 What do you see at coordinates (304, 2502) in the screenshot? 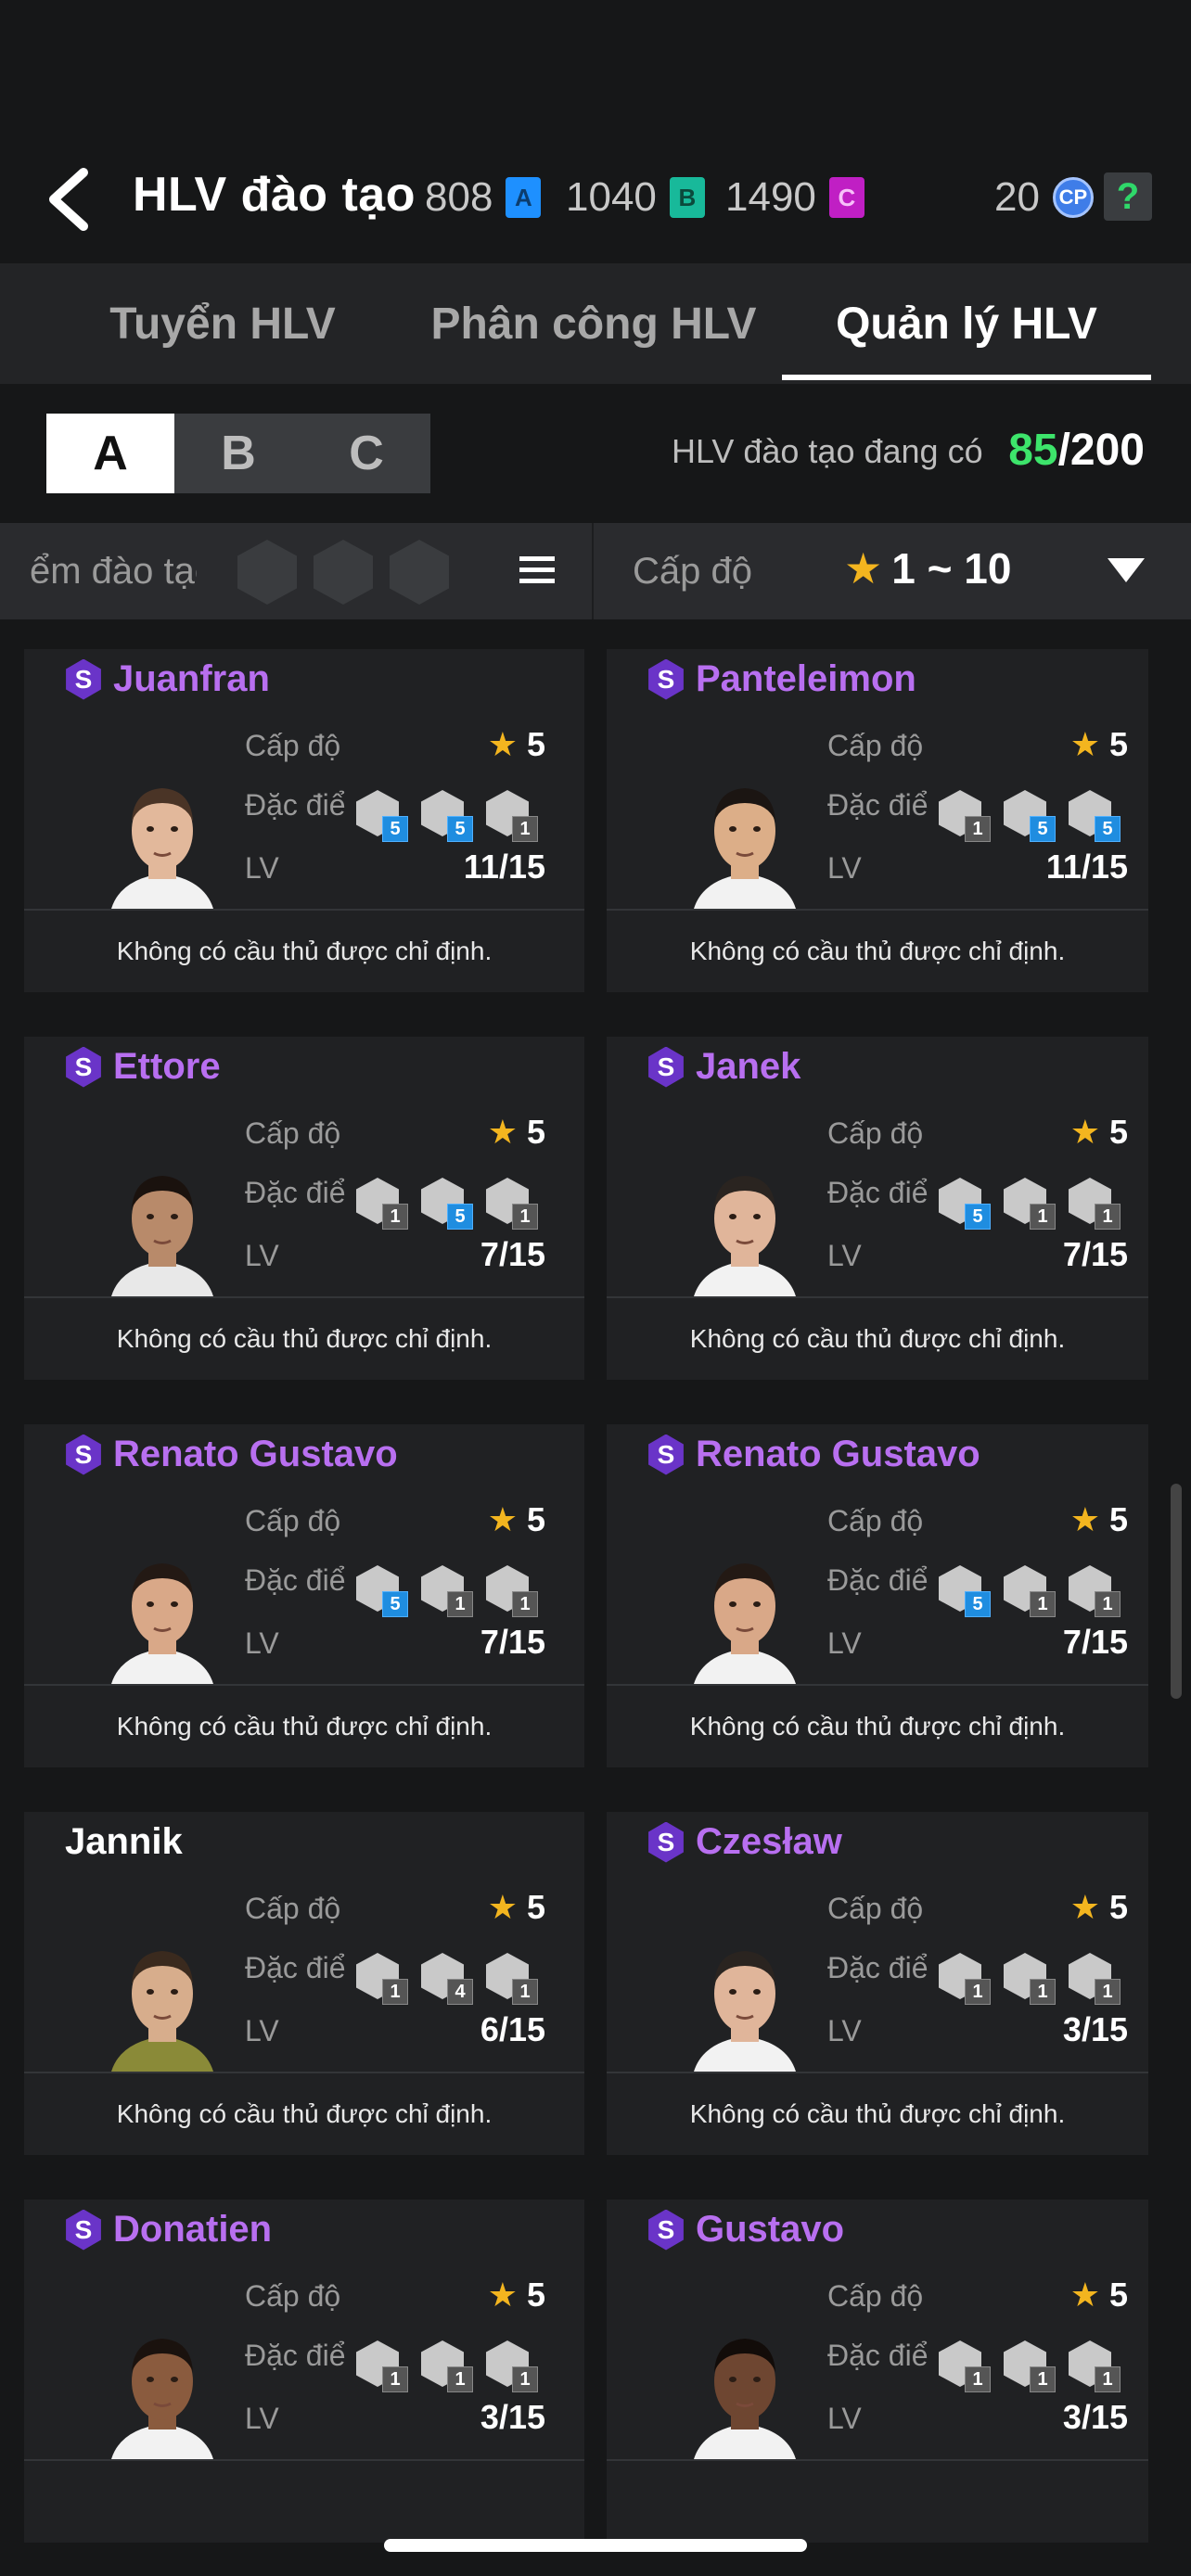
I see `assigned-player-text` at bounding box center [304, 2502].